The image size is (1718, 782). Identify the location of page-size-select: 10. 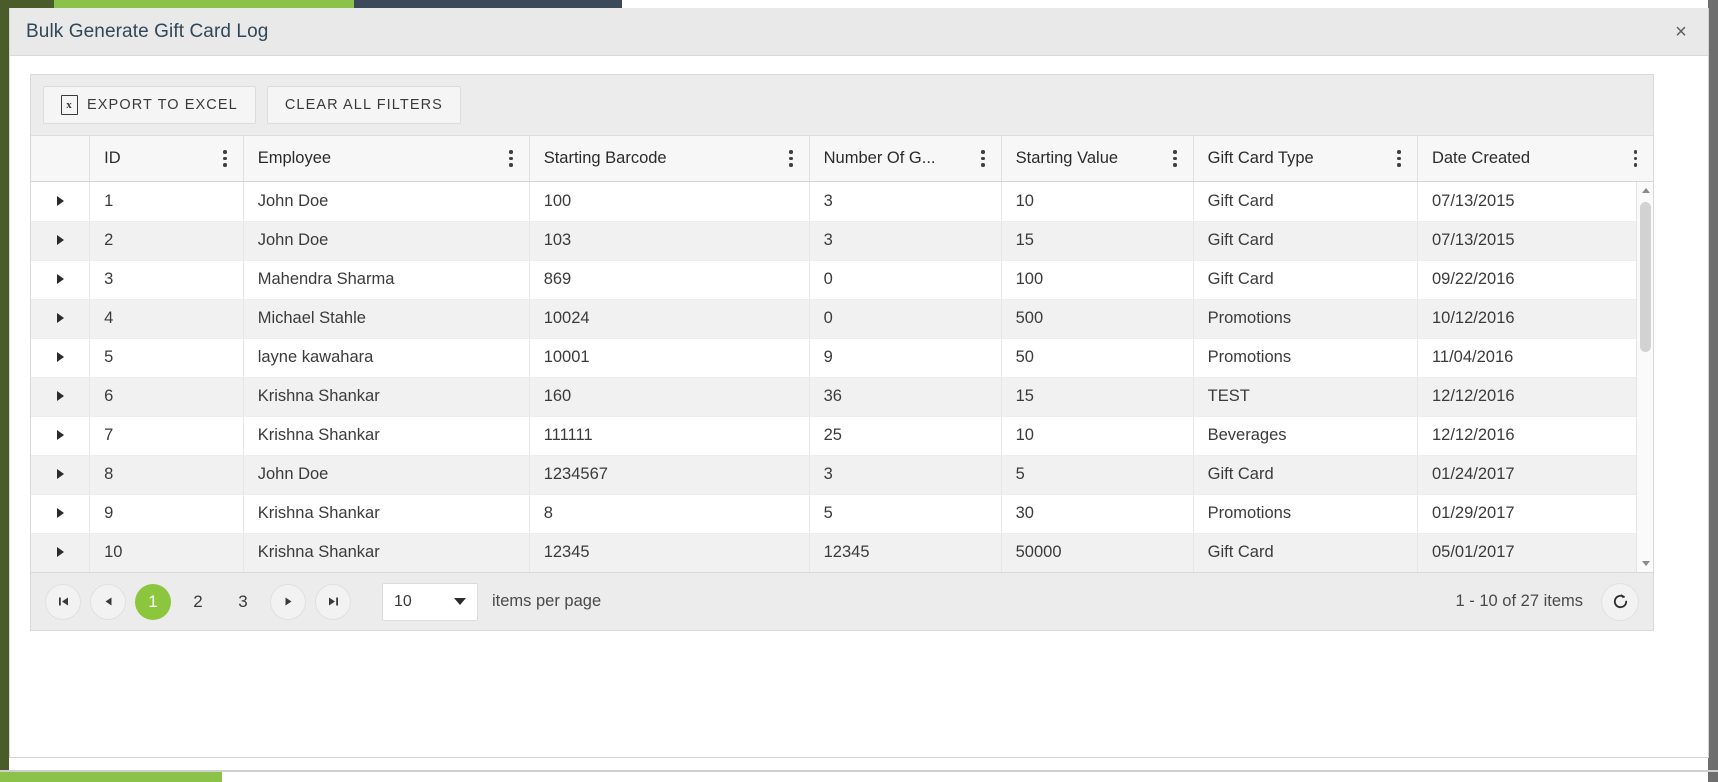
(430, 601).